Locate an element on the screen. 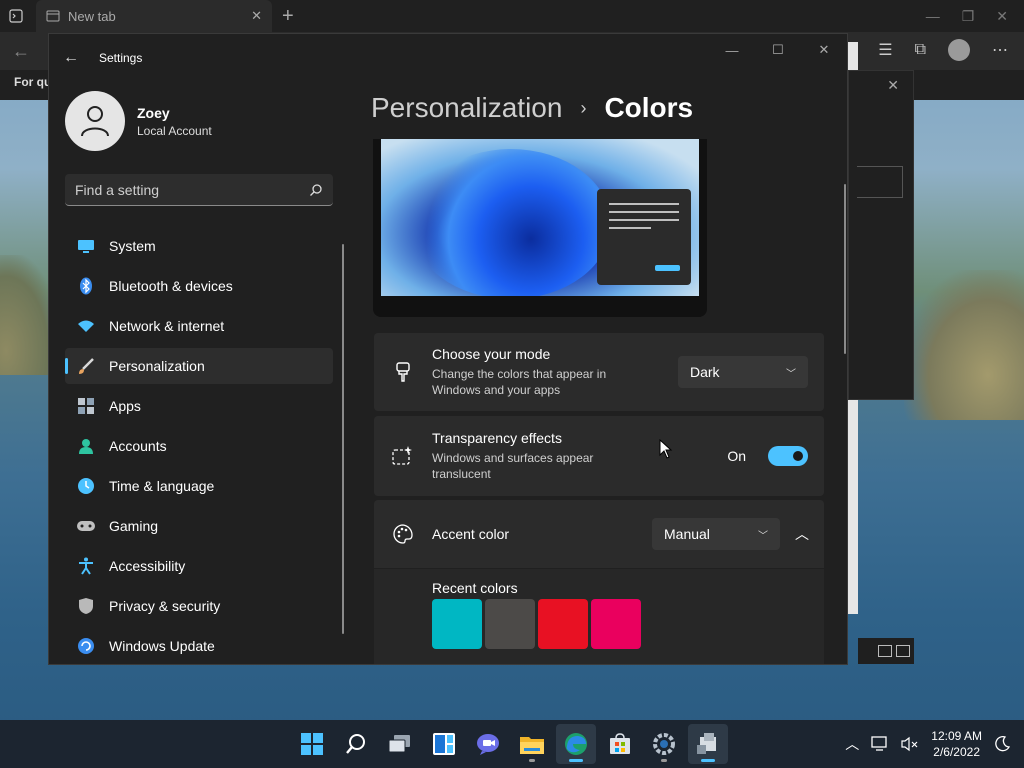  task-view-icon is located at coordinates (400, 744).